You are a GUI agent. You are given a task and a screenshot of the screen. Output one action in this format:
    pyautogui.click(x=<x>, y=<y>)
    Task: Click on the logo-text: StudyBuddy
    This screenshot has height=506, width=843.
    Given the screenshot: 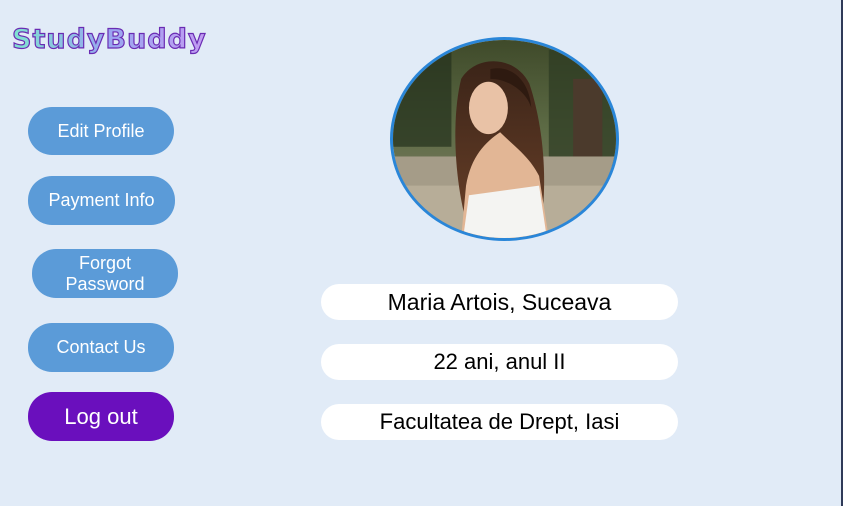 What is the action you would take?
    pyautogui.click(x=109, y=39)
    